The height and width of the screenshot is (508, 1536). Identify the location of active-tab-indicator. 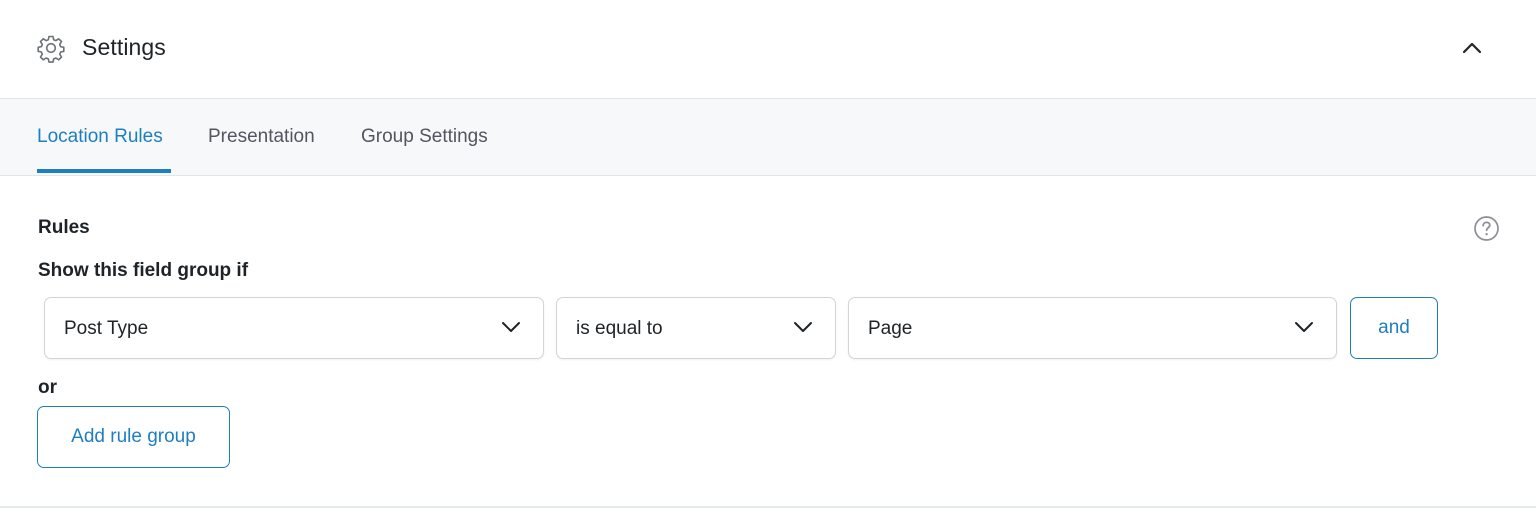
(104, 171).